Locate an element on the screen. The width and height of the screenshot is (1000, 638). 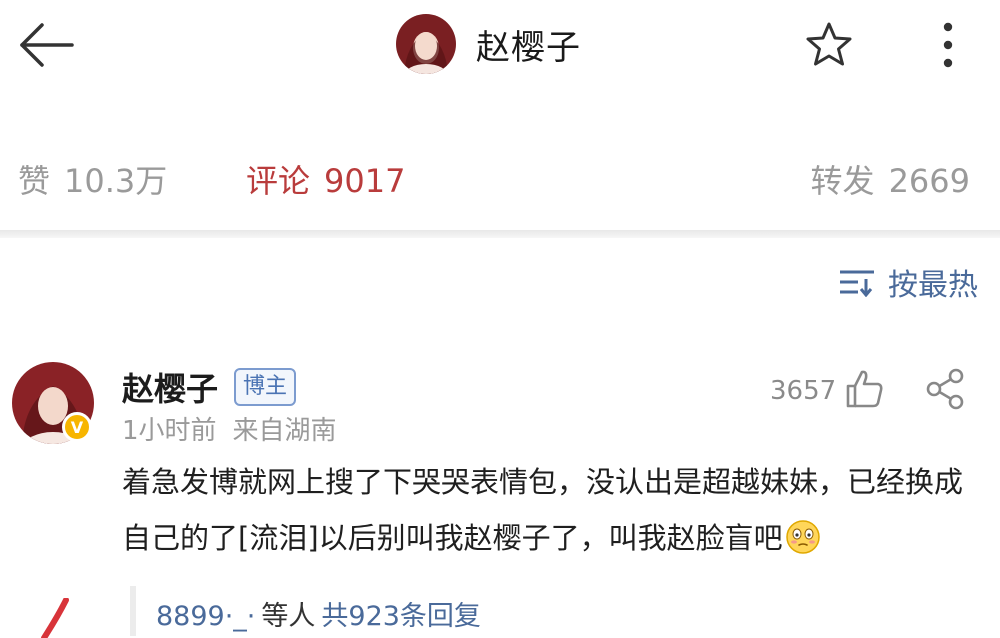
tab-reposts: 转发 2669 is located at coordinates (890, 179).